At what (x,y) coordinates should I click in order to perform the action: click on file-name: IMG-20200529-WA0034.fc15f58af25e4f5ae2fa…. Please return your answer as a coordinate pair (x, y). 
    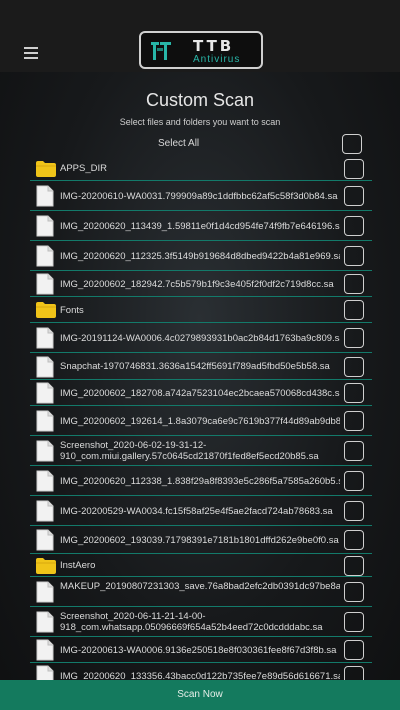
    Looking at the image, I should click on (196, 511).